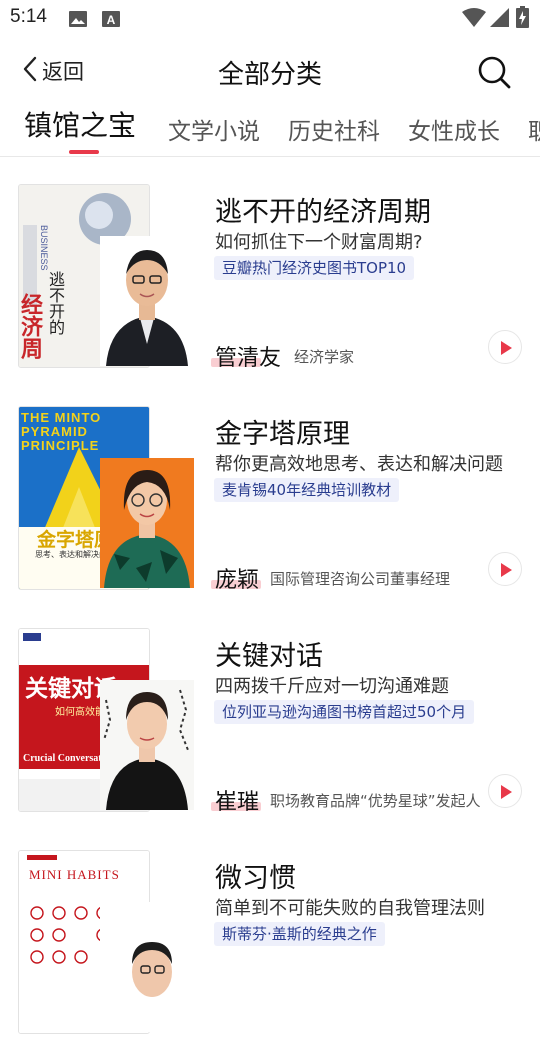 The width and height of the screenshot is (540, 1046). What do you see at coordinates (323, 212) in the screenshot?
I see `book-title: 逃不开的经济周期` at bounding box center [323, 212].